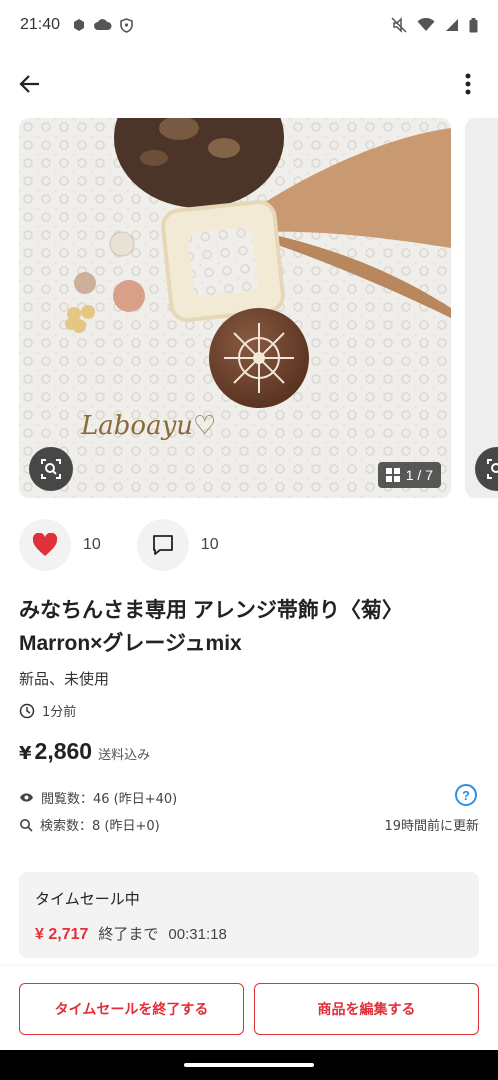  I want to click on view-count: 閲覧数：46 (昨日+40), so click(98, 797).